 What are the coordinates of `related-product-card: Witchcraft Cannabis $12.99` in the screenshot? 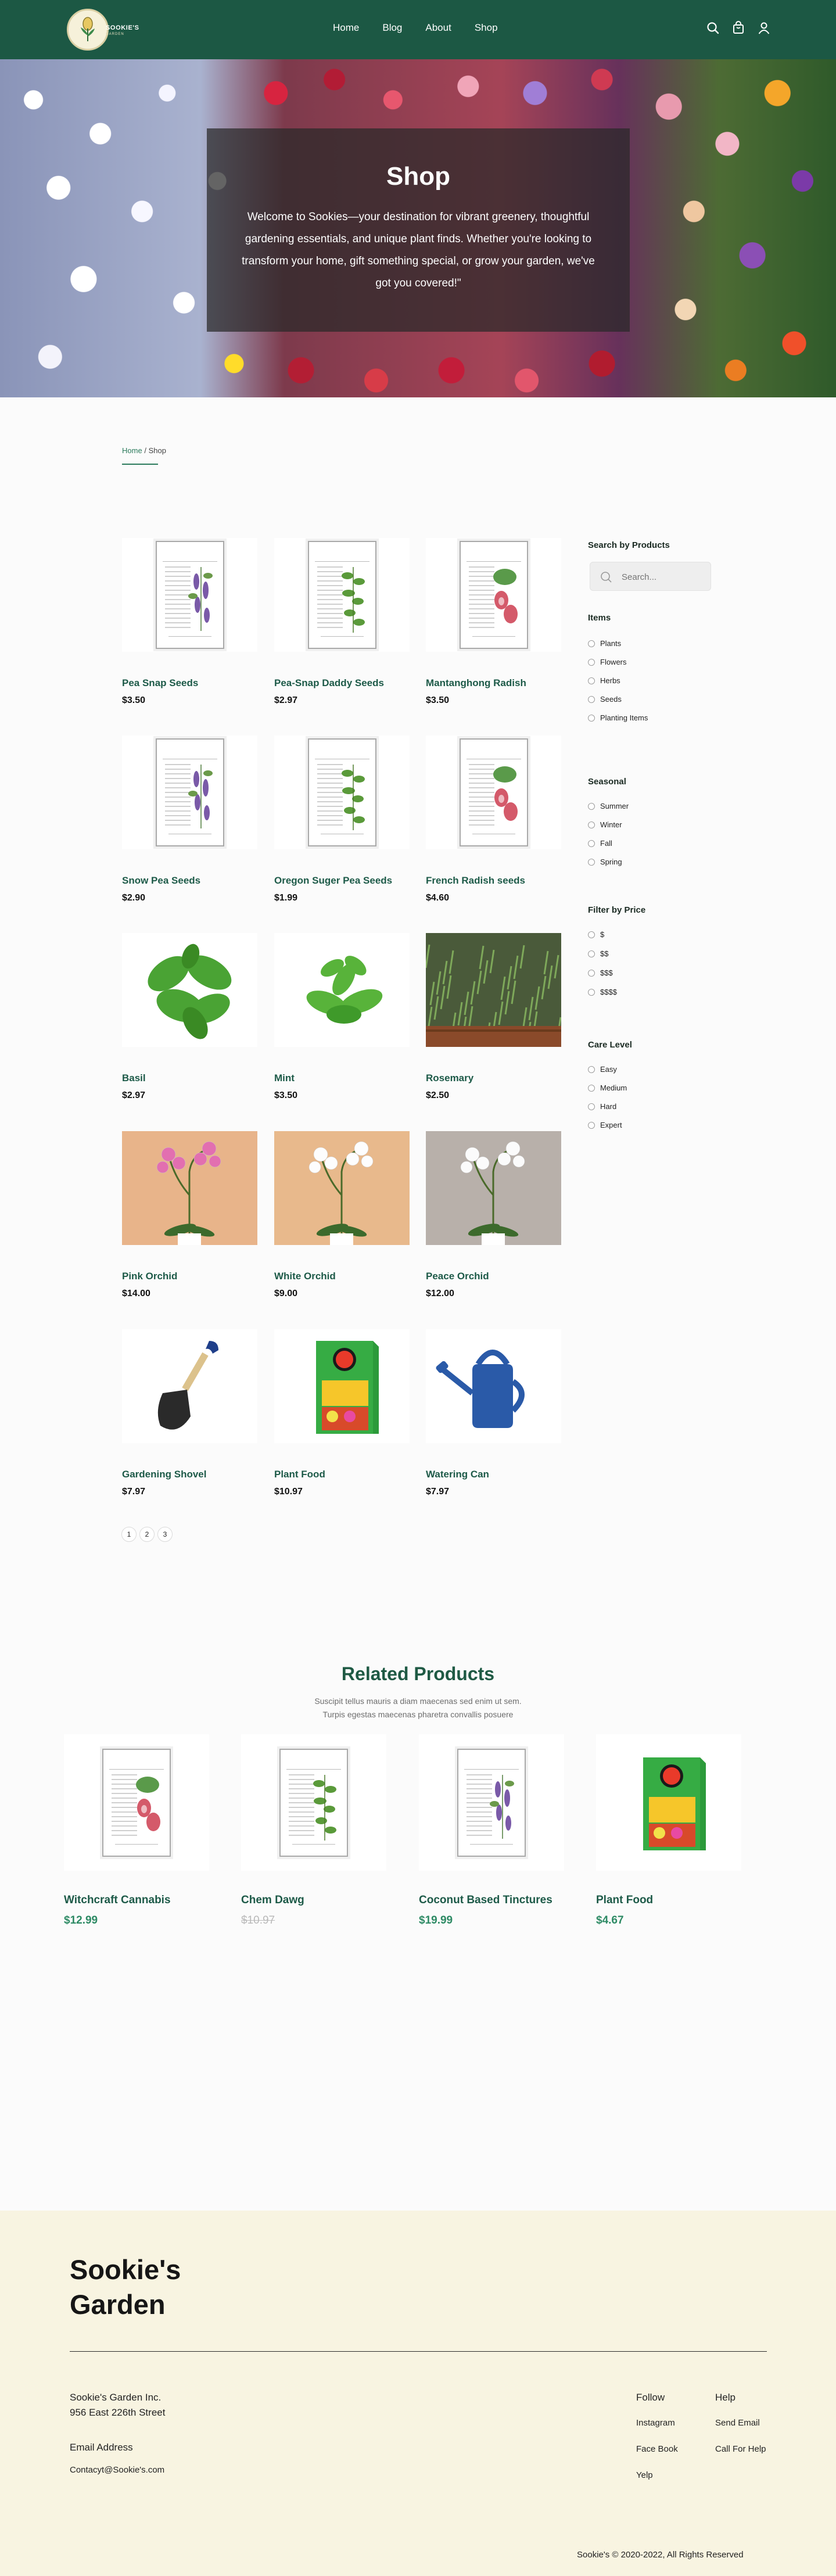 It's located at (136, 1830).